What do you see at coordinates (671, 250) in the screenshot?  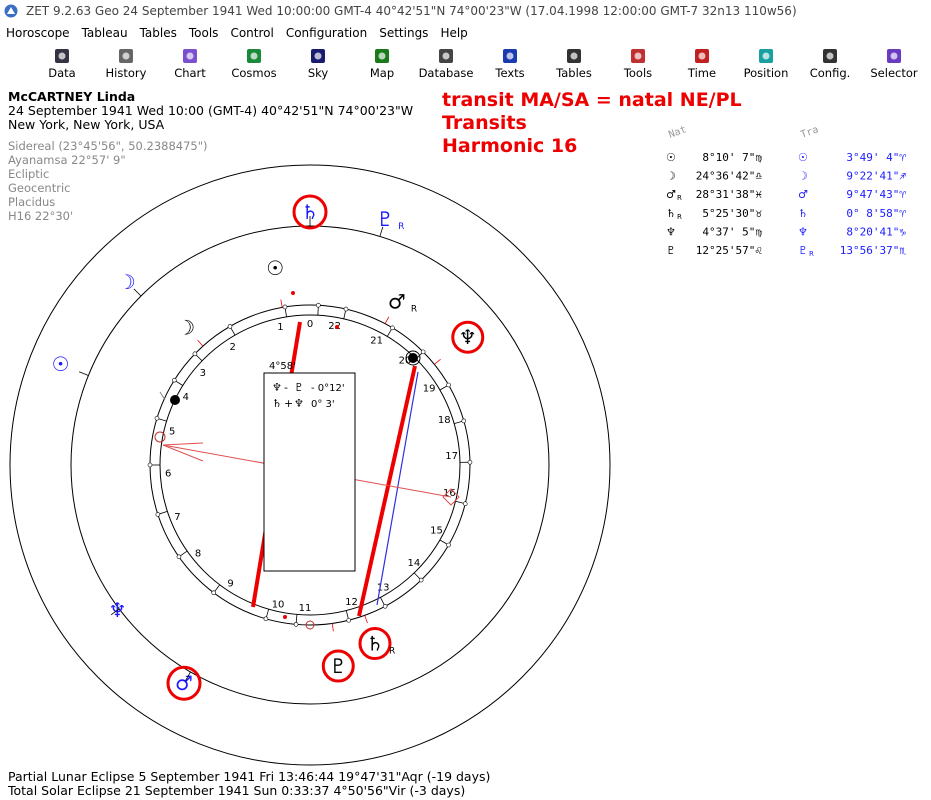 I see `natal-planet-symbol: ♇` at bounding box center [671, 250].